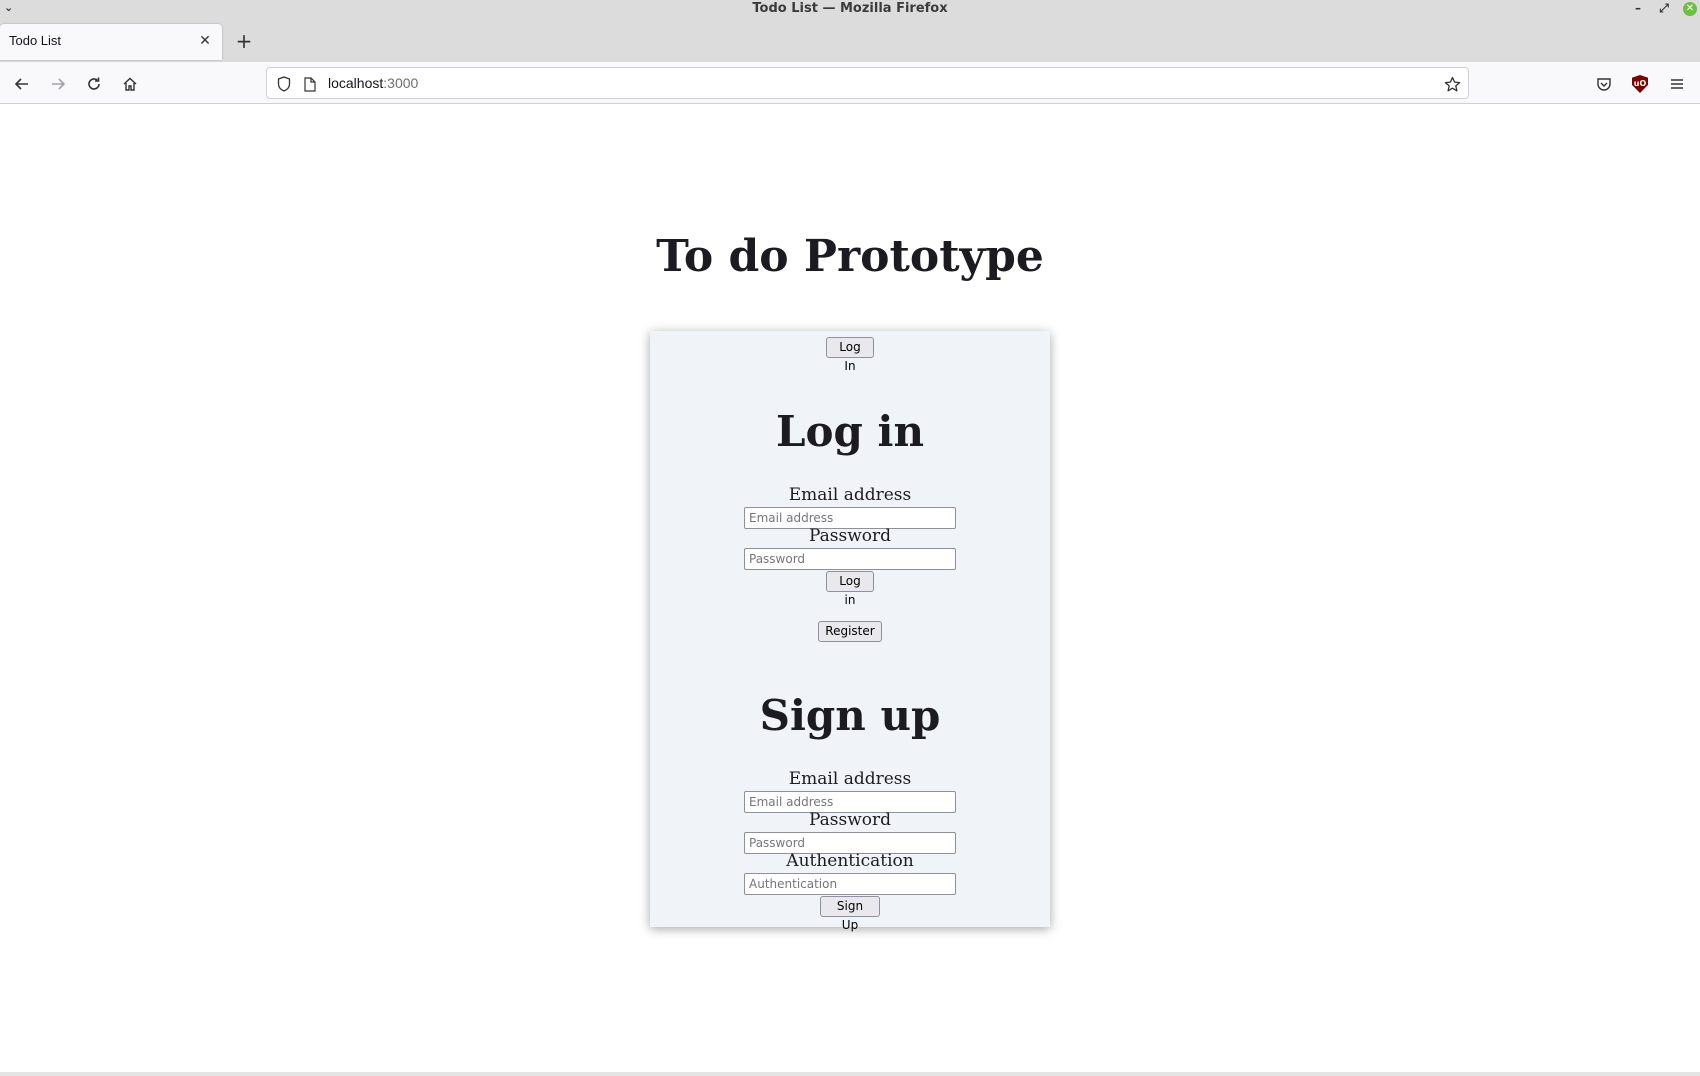 The width and height of the screenshot is (1700, 1076). I want to click on reload-icon, so click(94, 84).